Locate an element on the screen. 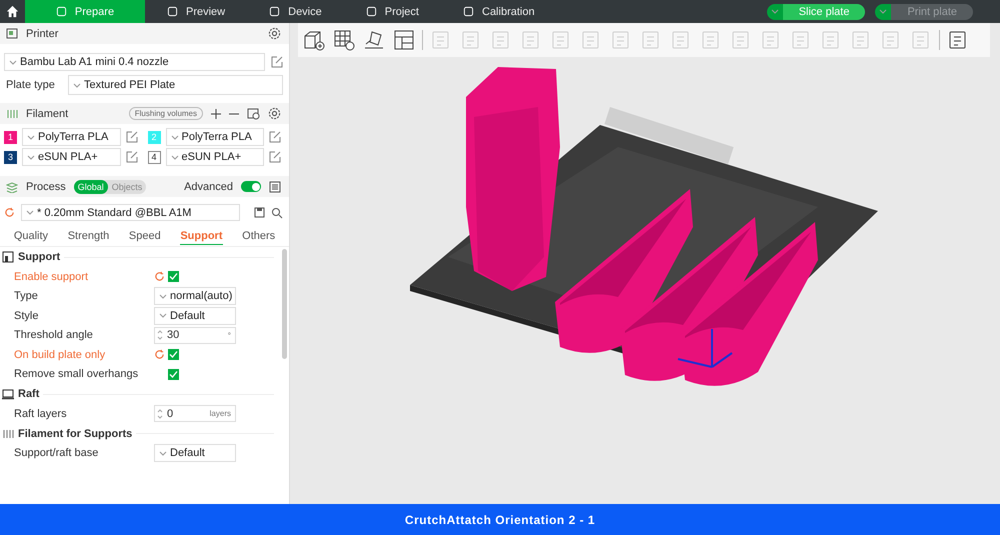 This screenshot has width=1000, height=535. dropdown: normal(auto) is located at coordinates (195, 296).